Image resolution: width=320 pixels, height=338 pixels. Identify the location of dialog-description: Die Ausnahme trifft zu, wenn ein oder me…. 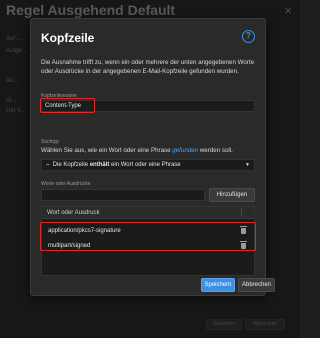
(148, 67).